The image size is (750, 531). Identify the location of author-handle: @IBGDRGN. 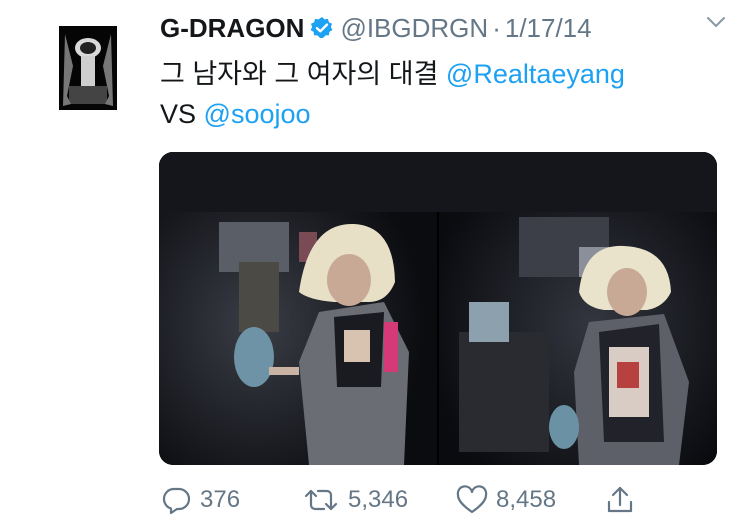
(414, 28).